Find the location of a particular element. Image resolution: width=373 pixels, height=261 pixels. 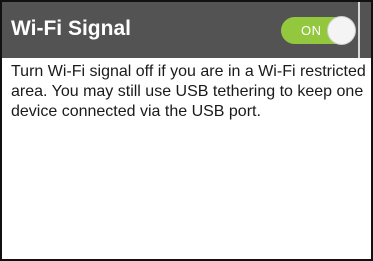

header-tail is located at coordinates (365, 30).